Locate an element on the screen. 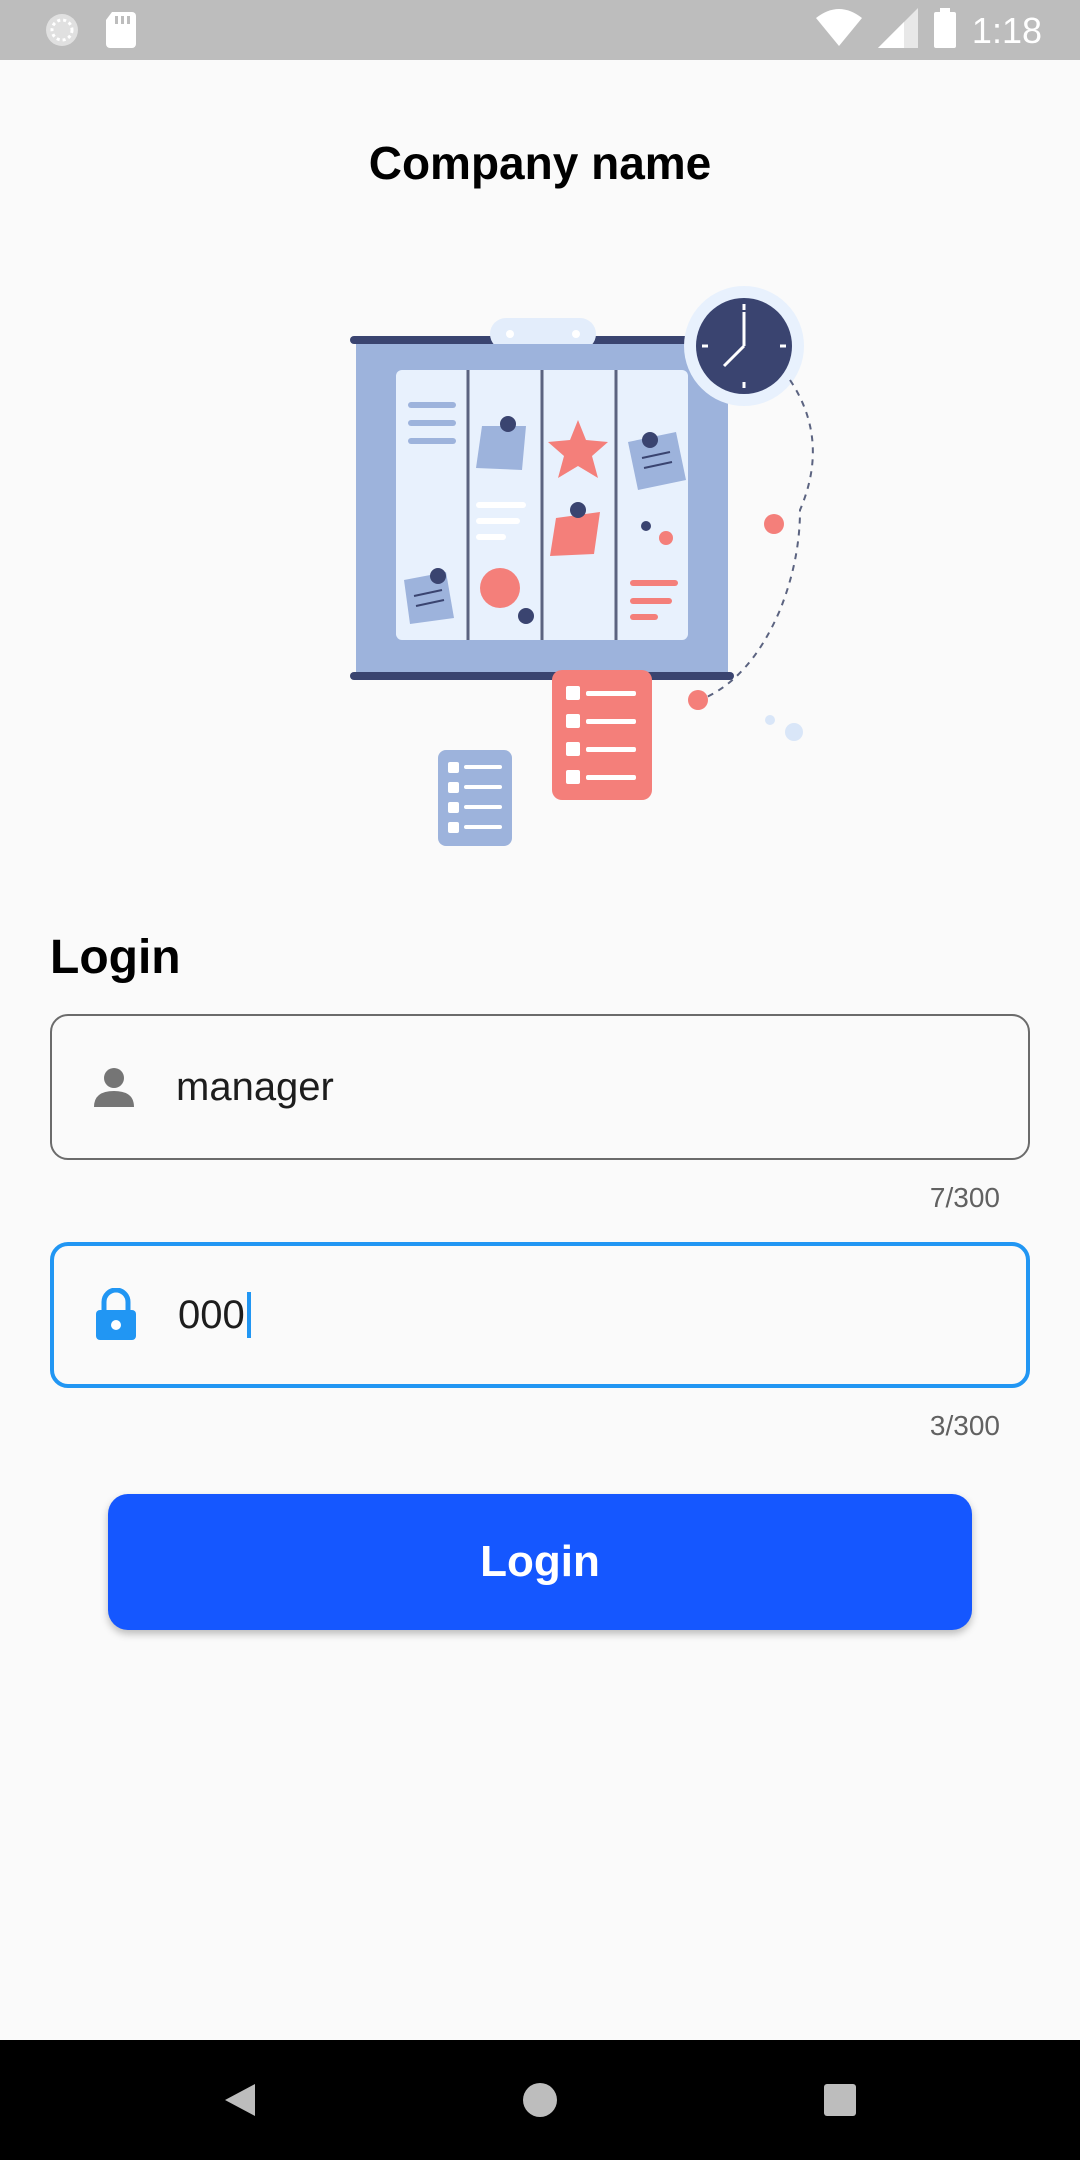  kanban-board-illustration is located at coordinates (580, 600).